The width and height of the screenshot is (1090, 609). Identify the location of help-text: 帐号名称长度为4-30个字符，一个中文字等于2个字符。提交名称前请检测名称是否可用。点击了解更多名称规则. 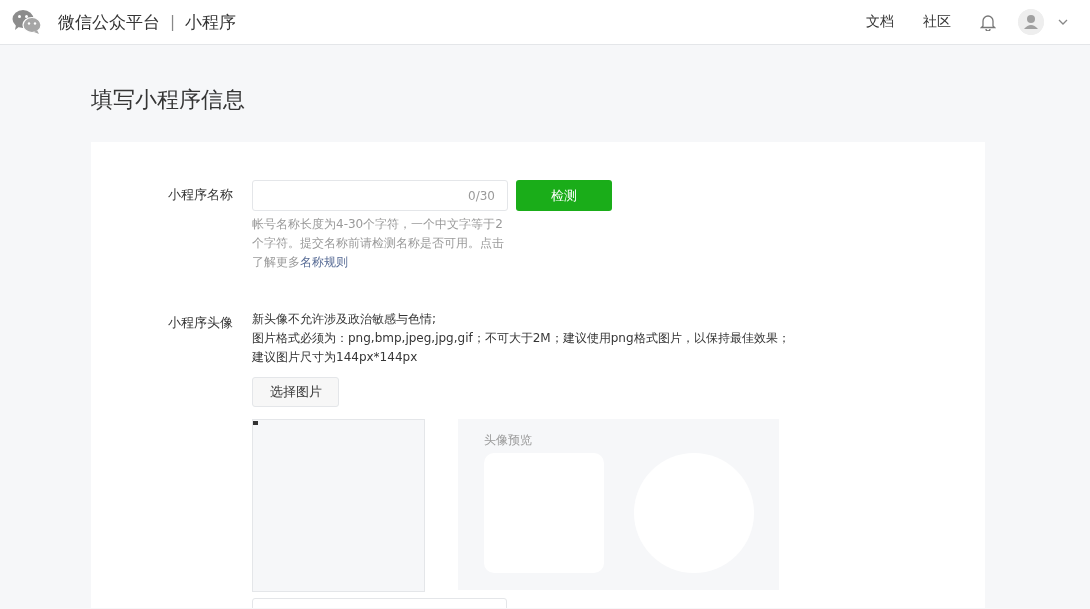
(378, 243).